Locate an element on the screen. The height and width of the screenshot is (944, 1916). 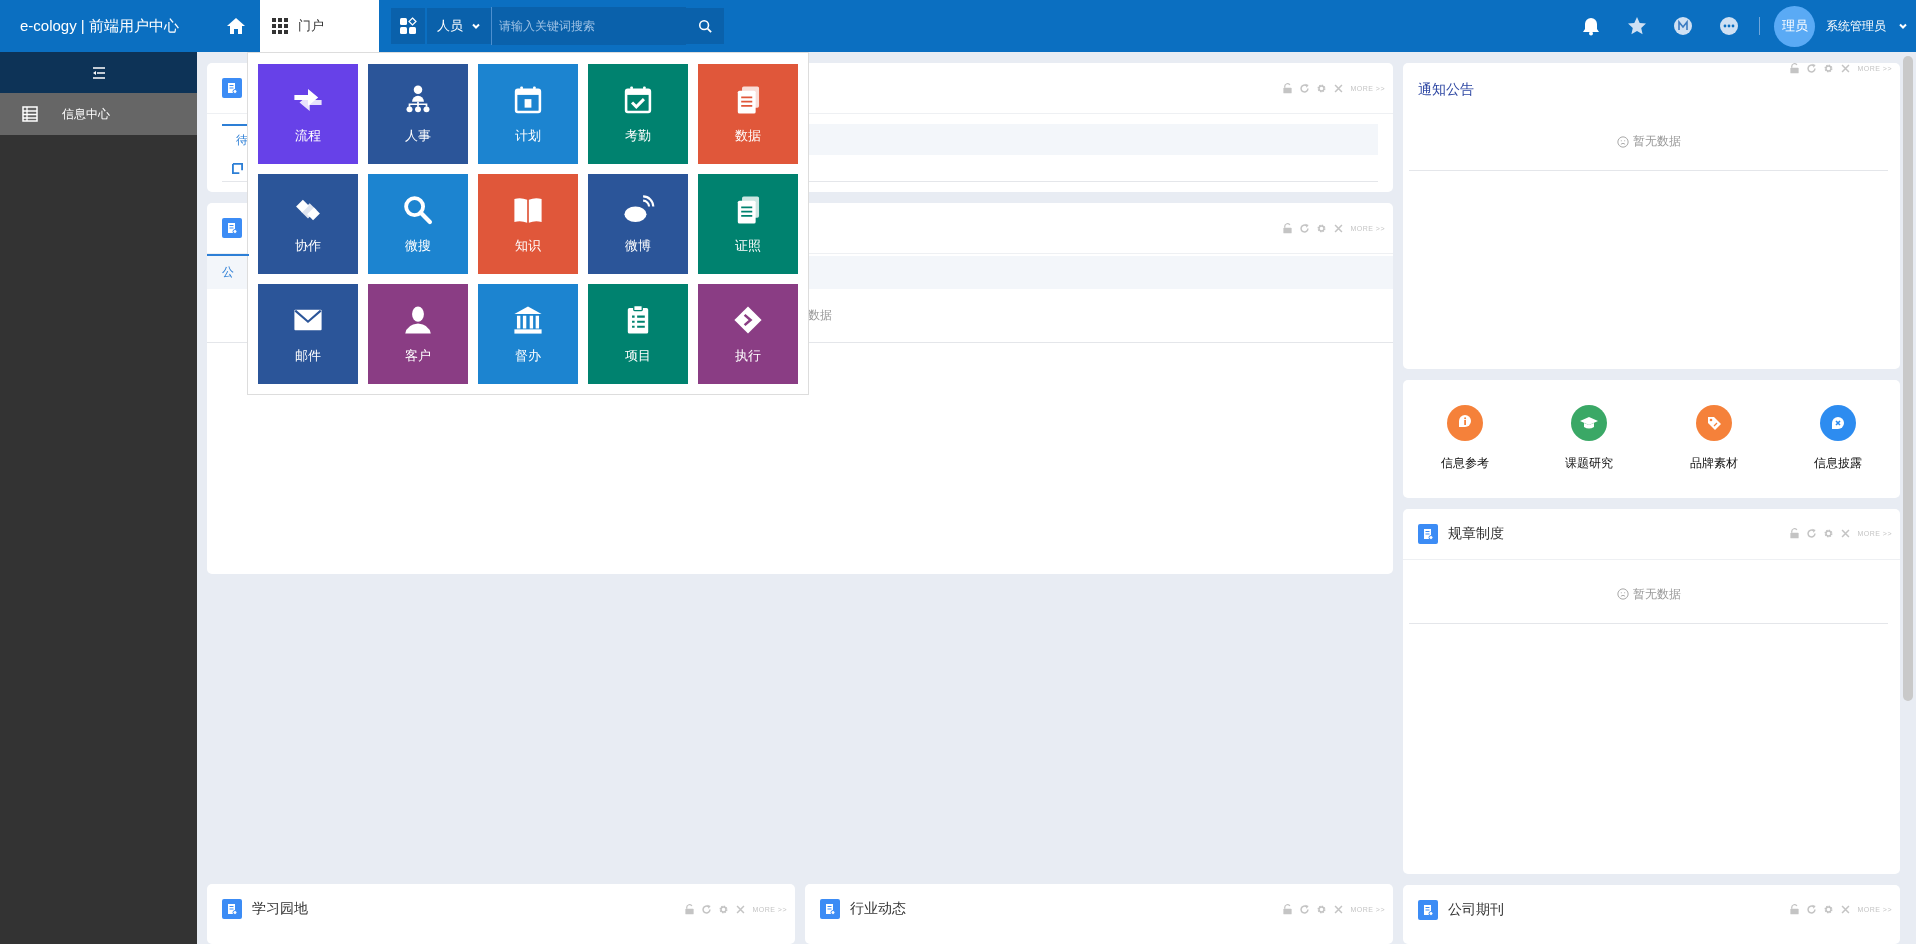
app-title: e-cology | 前端用户中心 is located at coordinates (100, 26).